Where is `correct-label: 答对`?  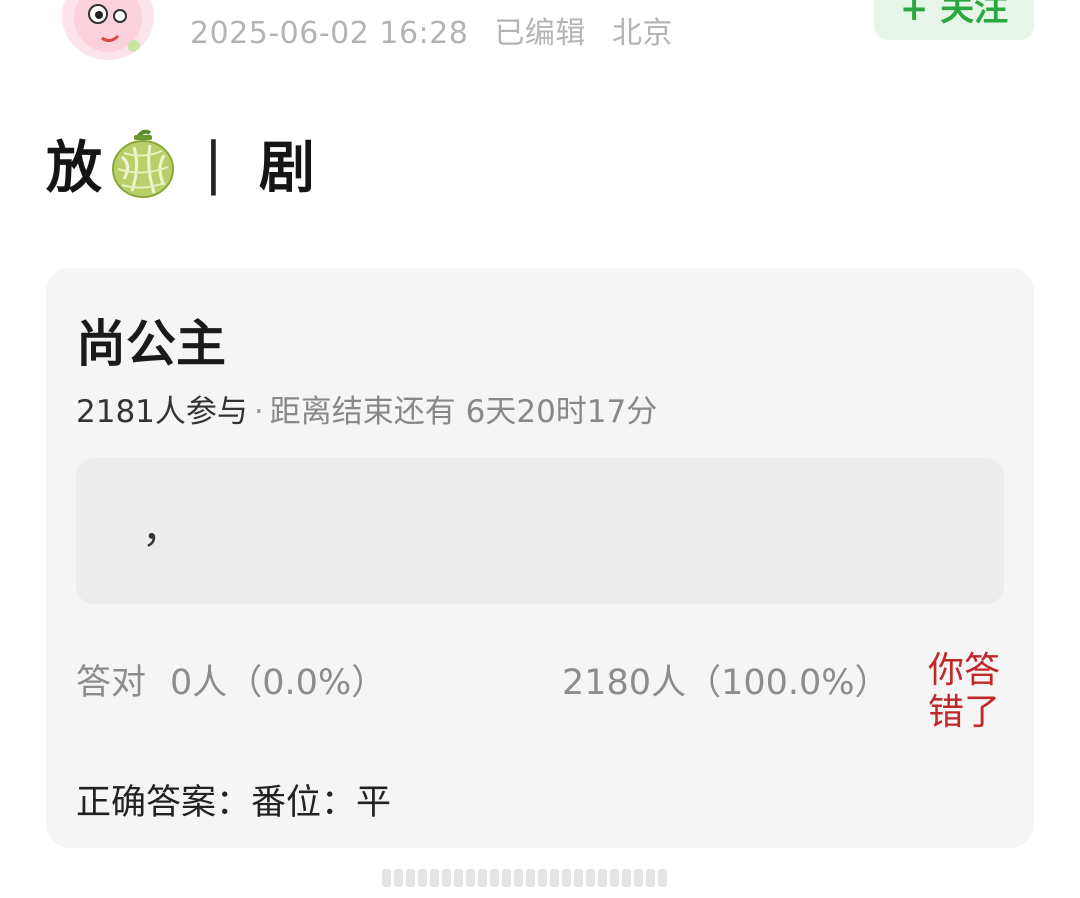 correct-label: 答对 is located at coordinates (111, 683).